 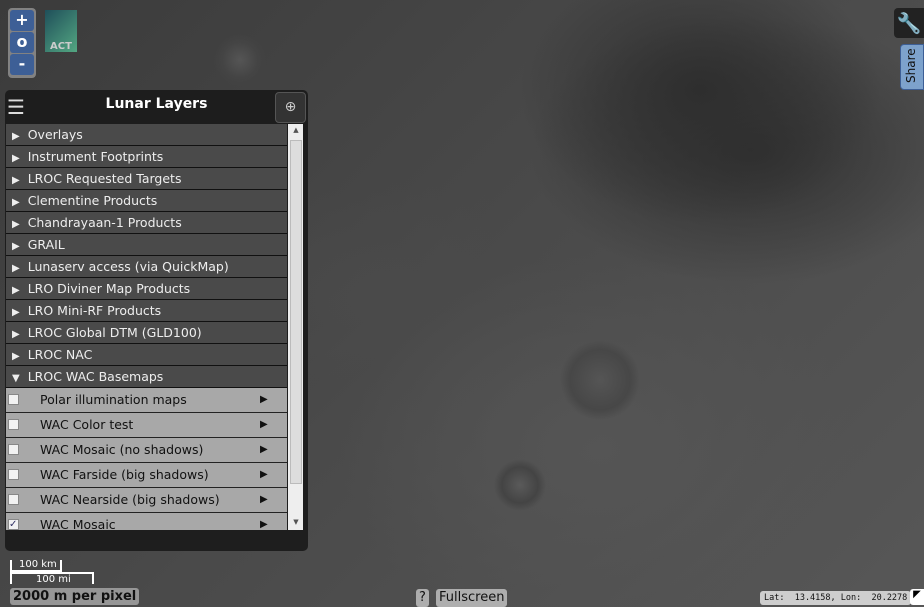 What do you see at coordinates (295, 522) in the screenshot?
I see `scroll-down-icon: ▼` at bounding box center [295, 522].